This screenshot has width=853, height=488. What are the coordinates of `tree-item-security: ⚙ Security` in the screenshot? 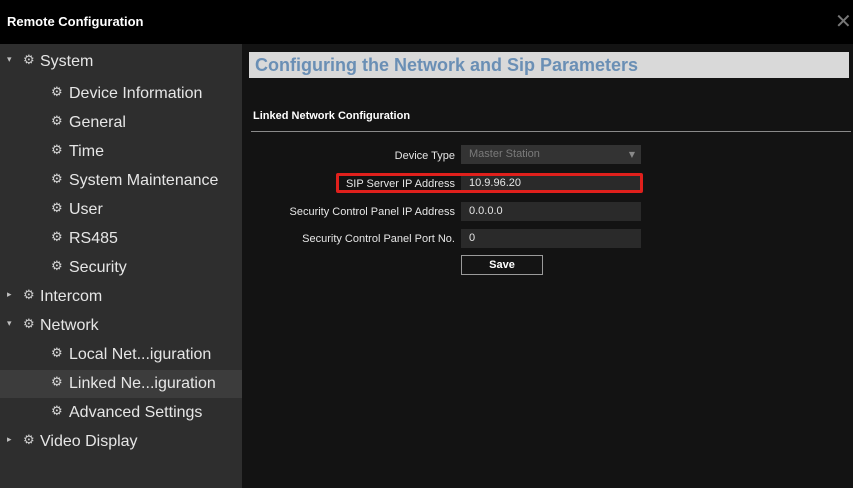 It's located at (121, 268).